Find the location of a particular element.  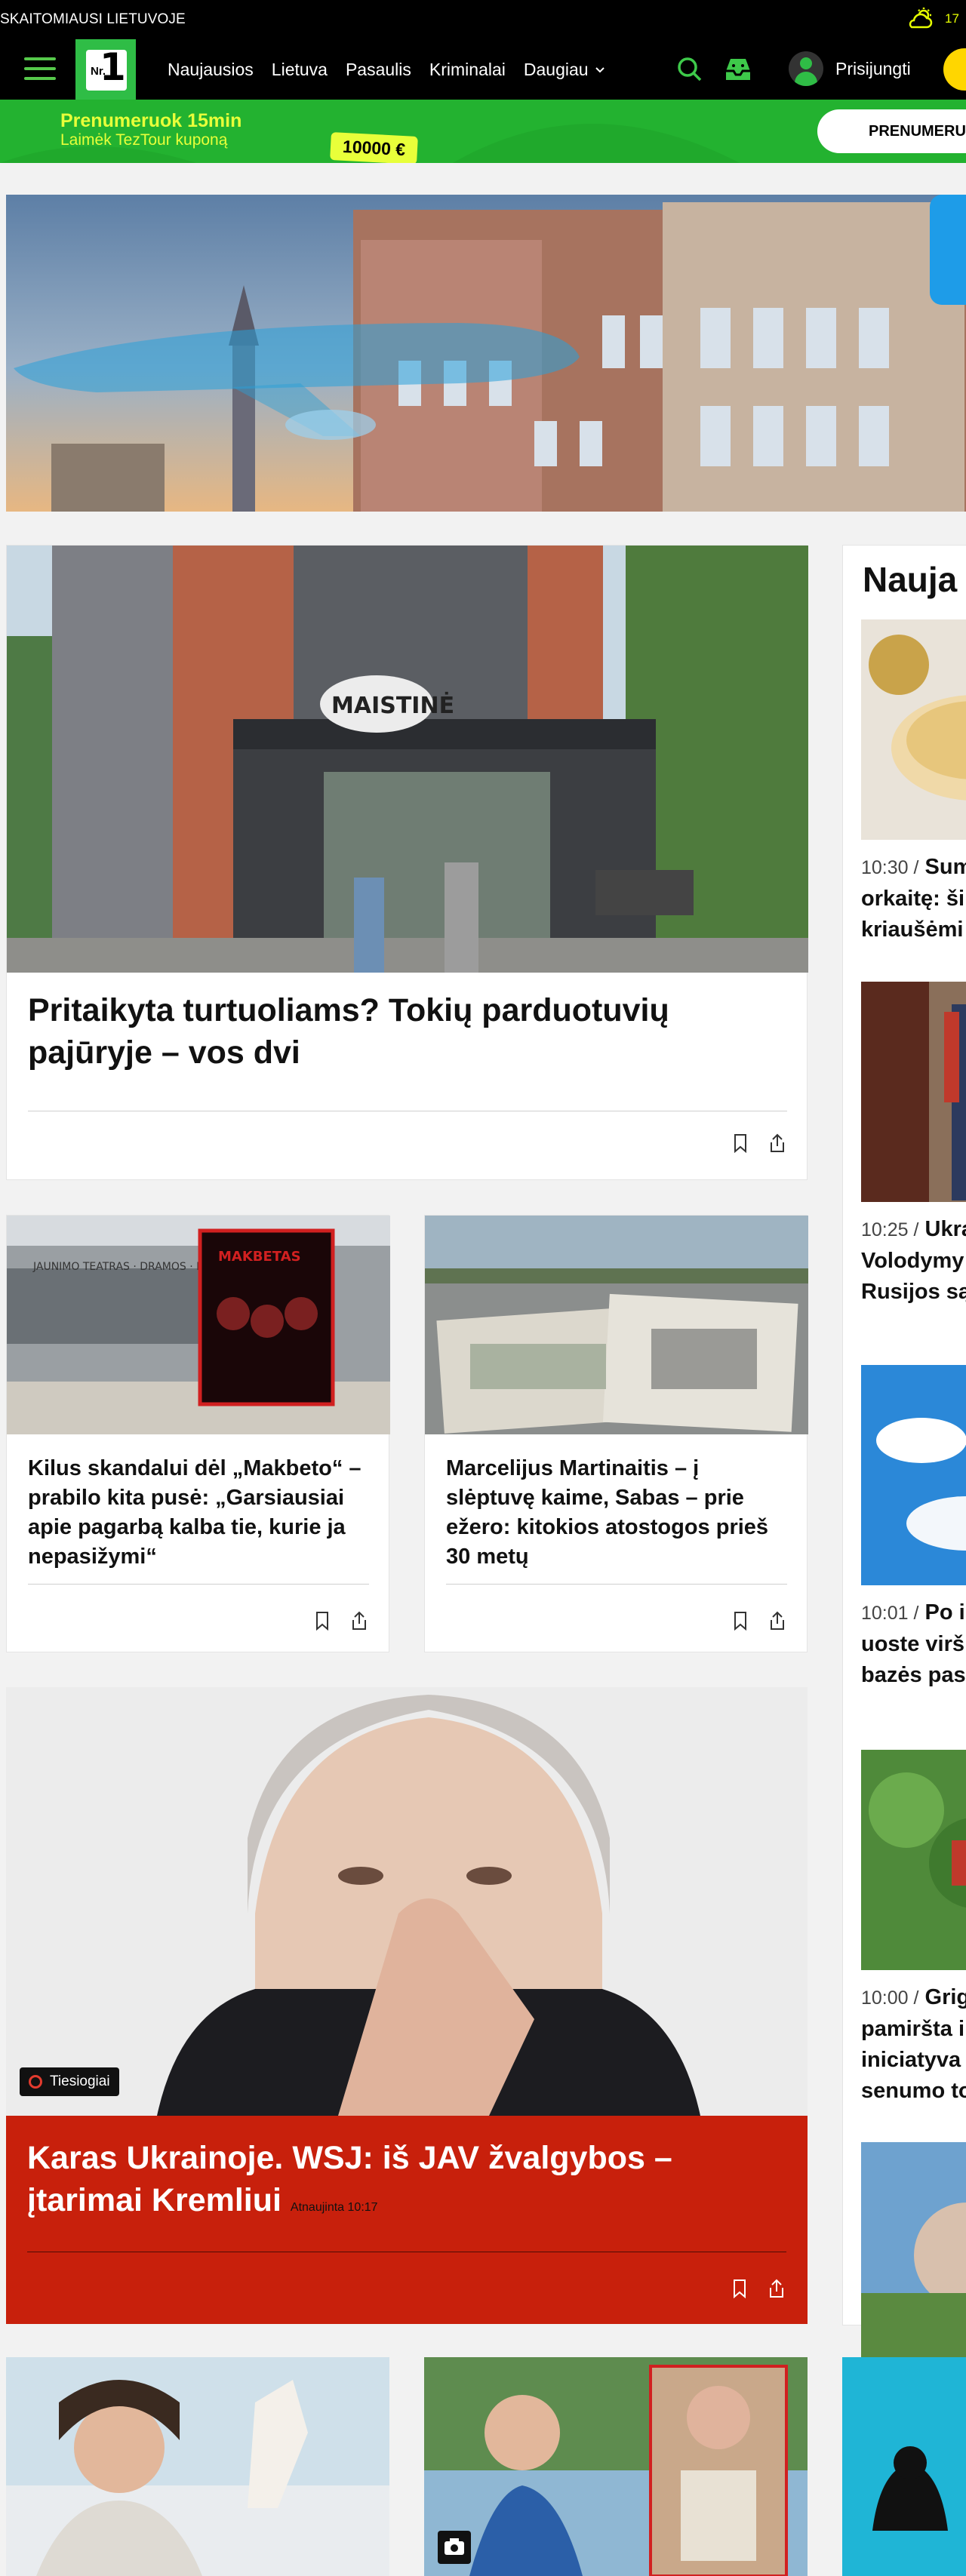

sidebar-news-item: 10:30 / Sum orkaitę: ši kriaušėmi is located at coordinates (913, 782).